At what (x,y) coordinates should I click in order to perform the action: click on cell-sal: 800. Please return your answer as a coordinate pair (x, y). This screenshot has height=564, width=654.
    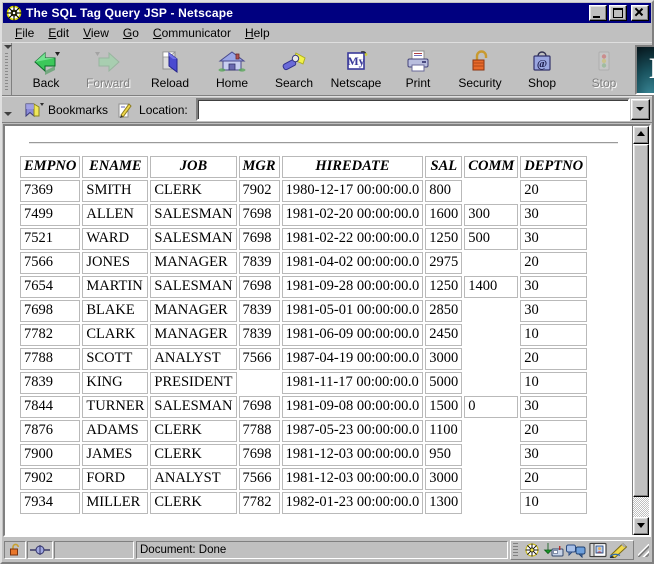
    Looking at the image, I should click on (444, 191).